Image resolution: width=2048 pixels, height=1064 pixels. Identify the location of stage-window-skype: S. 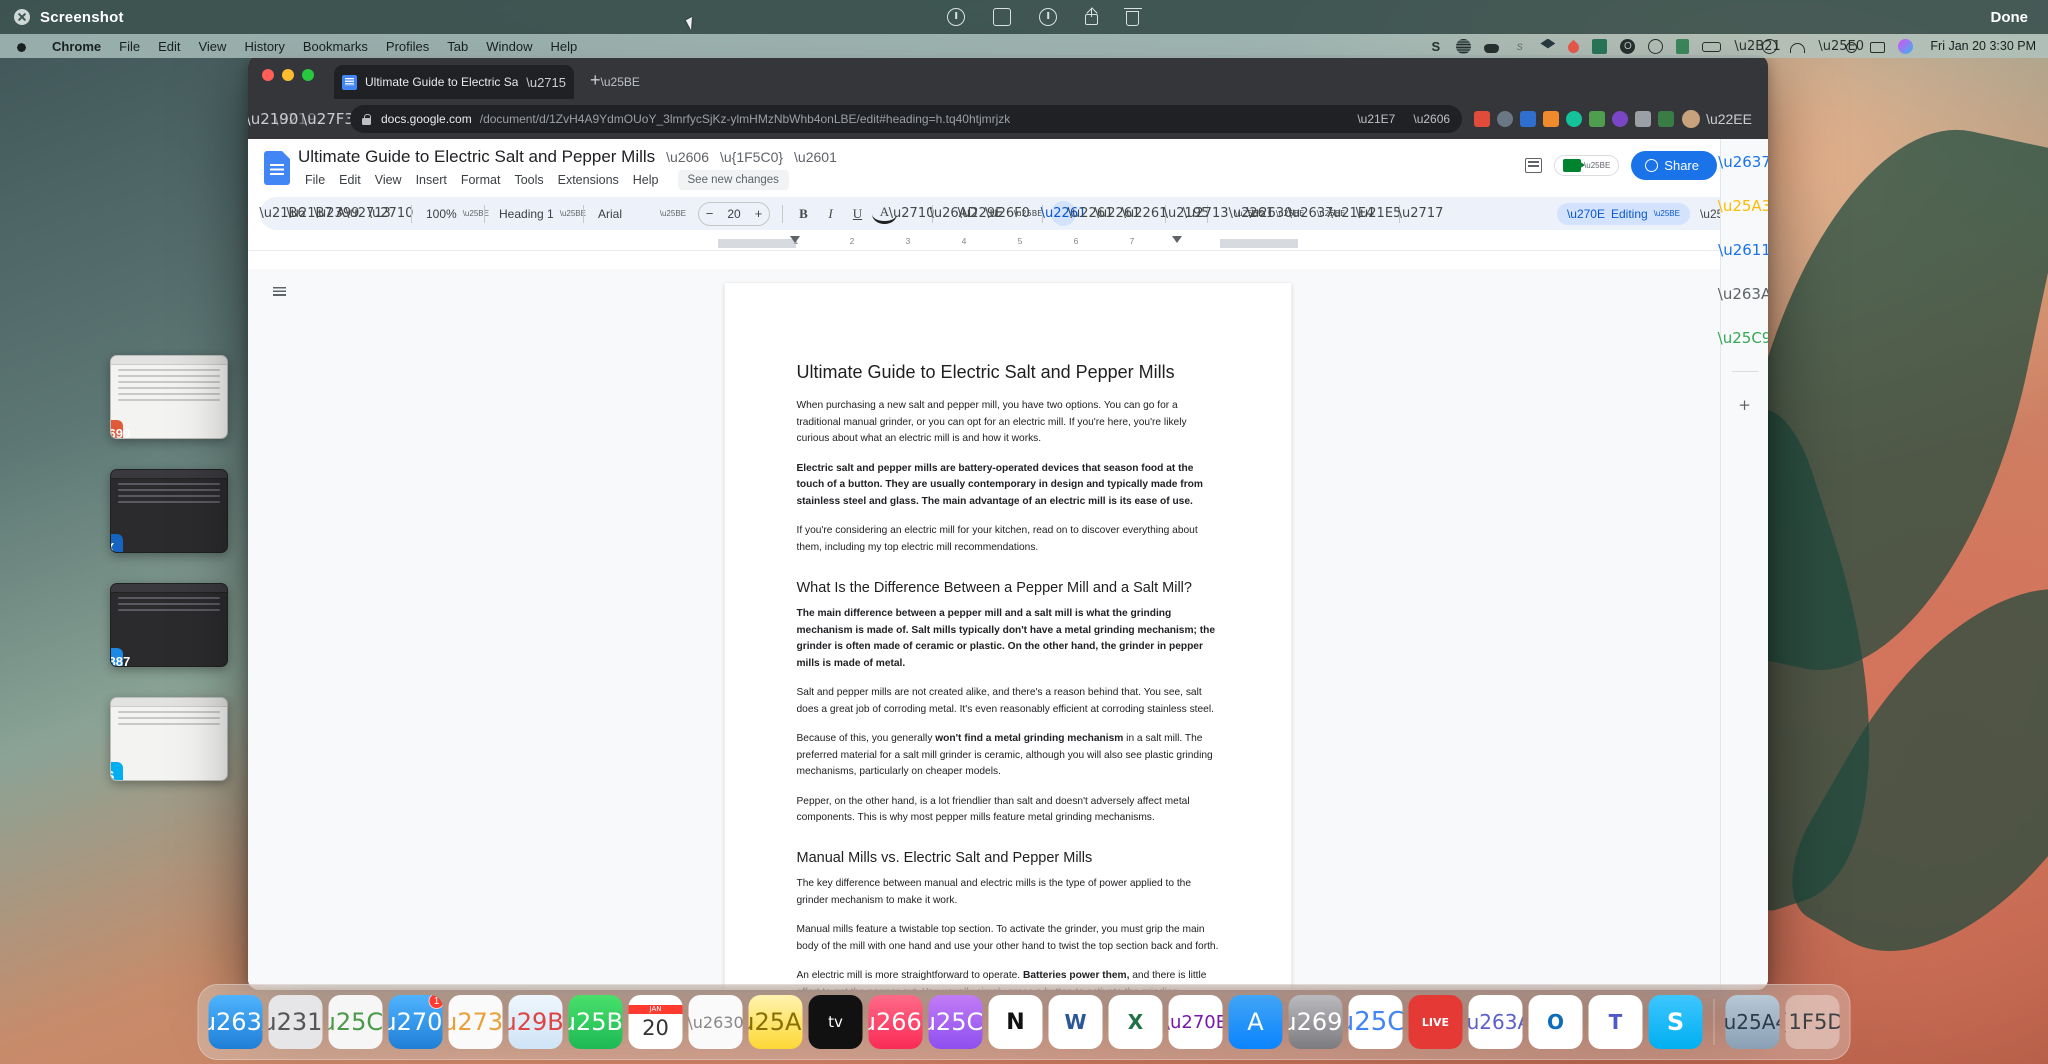
(169, 739).